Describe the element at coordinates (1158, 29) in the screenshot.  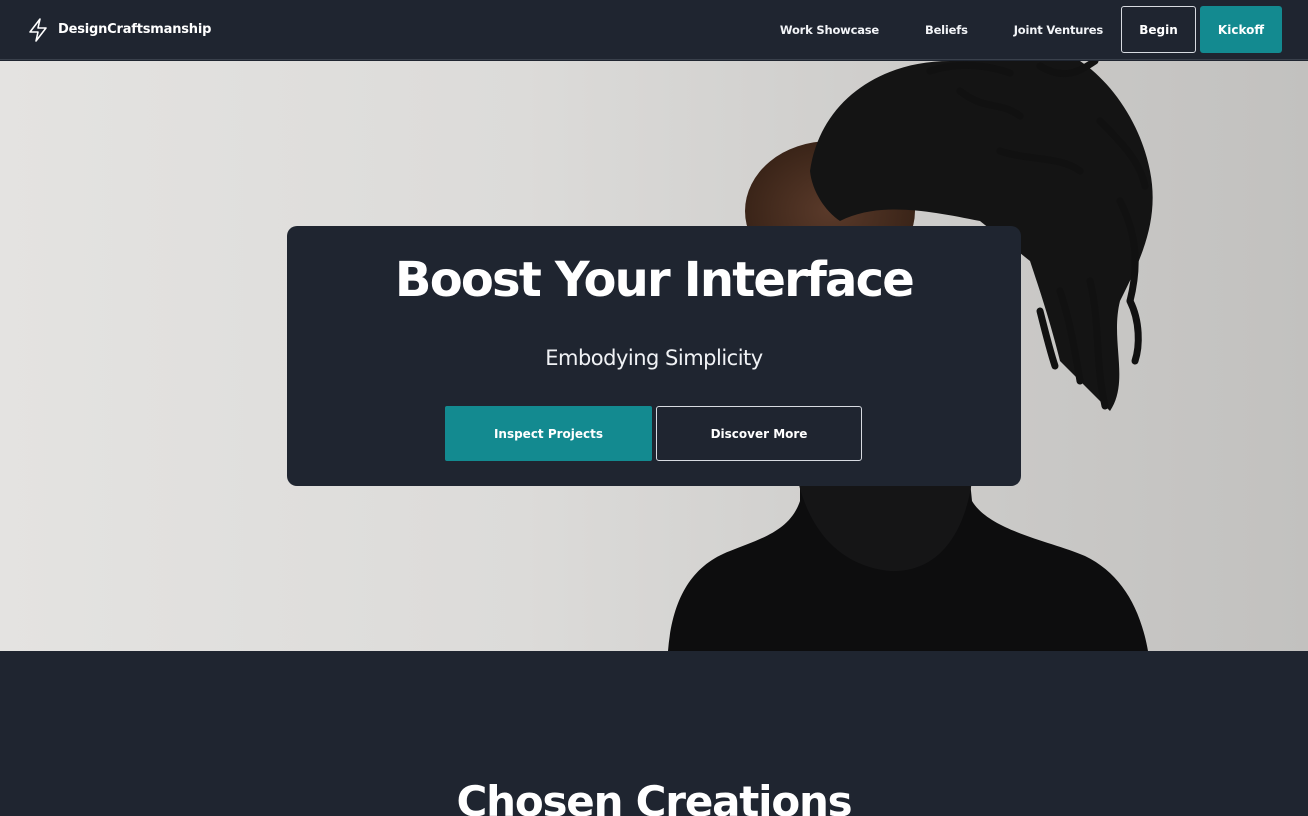
I see `begin-button: Begin` at that location.